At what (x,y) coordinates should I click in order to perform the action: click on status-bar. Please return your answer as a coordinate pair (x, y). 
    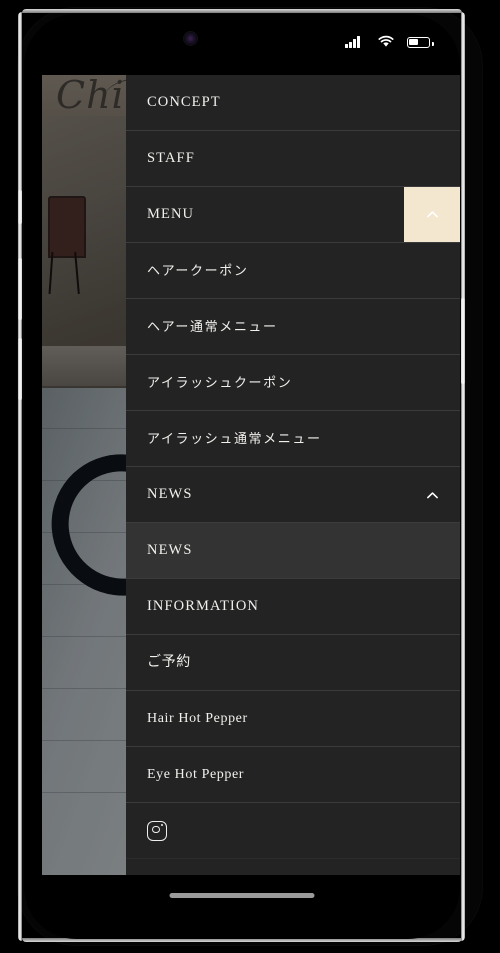
    Looking at the image, I should click on (242, 45).